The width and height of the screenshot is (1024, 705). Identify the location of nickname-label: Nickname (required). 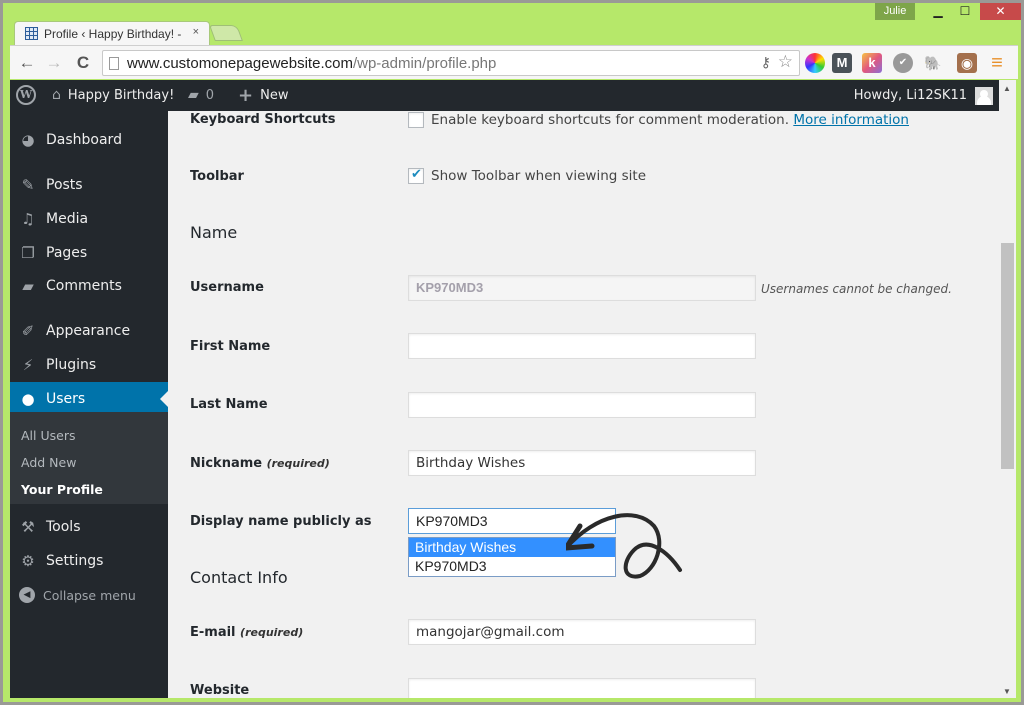
(260, 463).